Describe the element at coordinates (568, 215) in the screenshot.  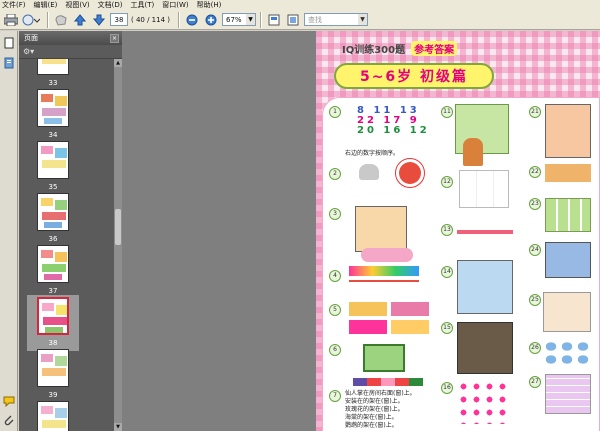
I see `number-tiles-illustration` at that location.